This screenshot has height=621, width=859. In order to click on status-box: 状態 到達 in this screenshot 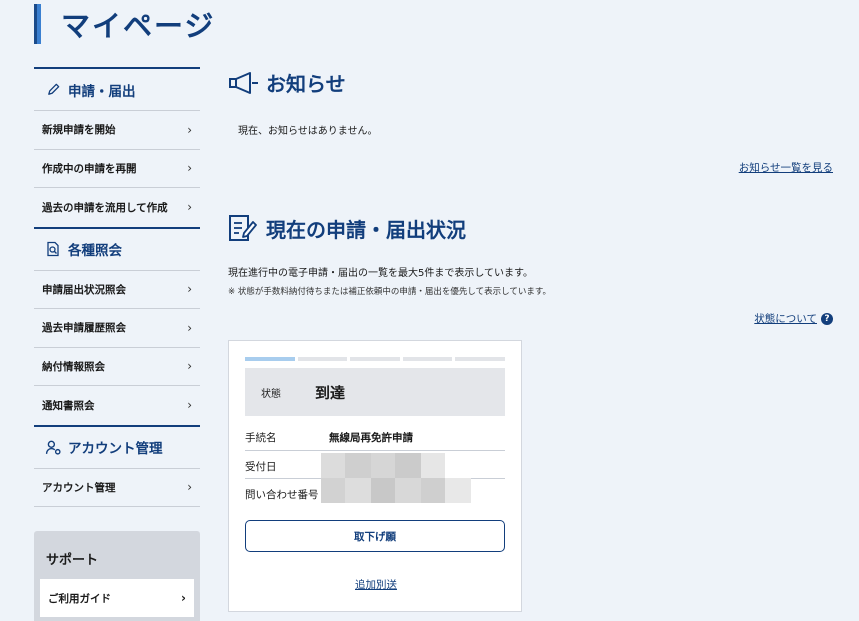, I will do `click(375, 392)`.